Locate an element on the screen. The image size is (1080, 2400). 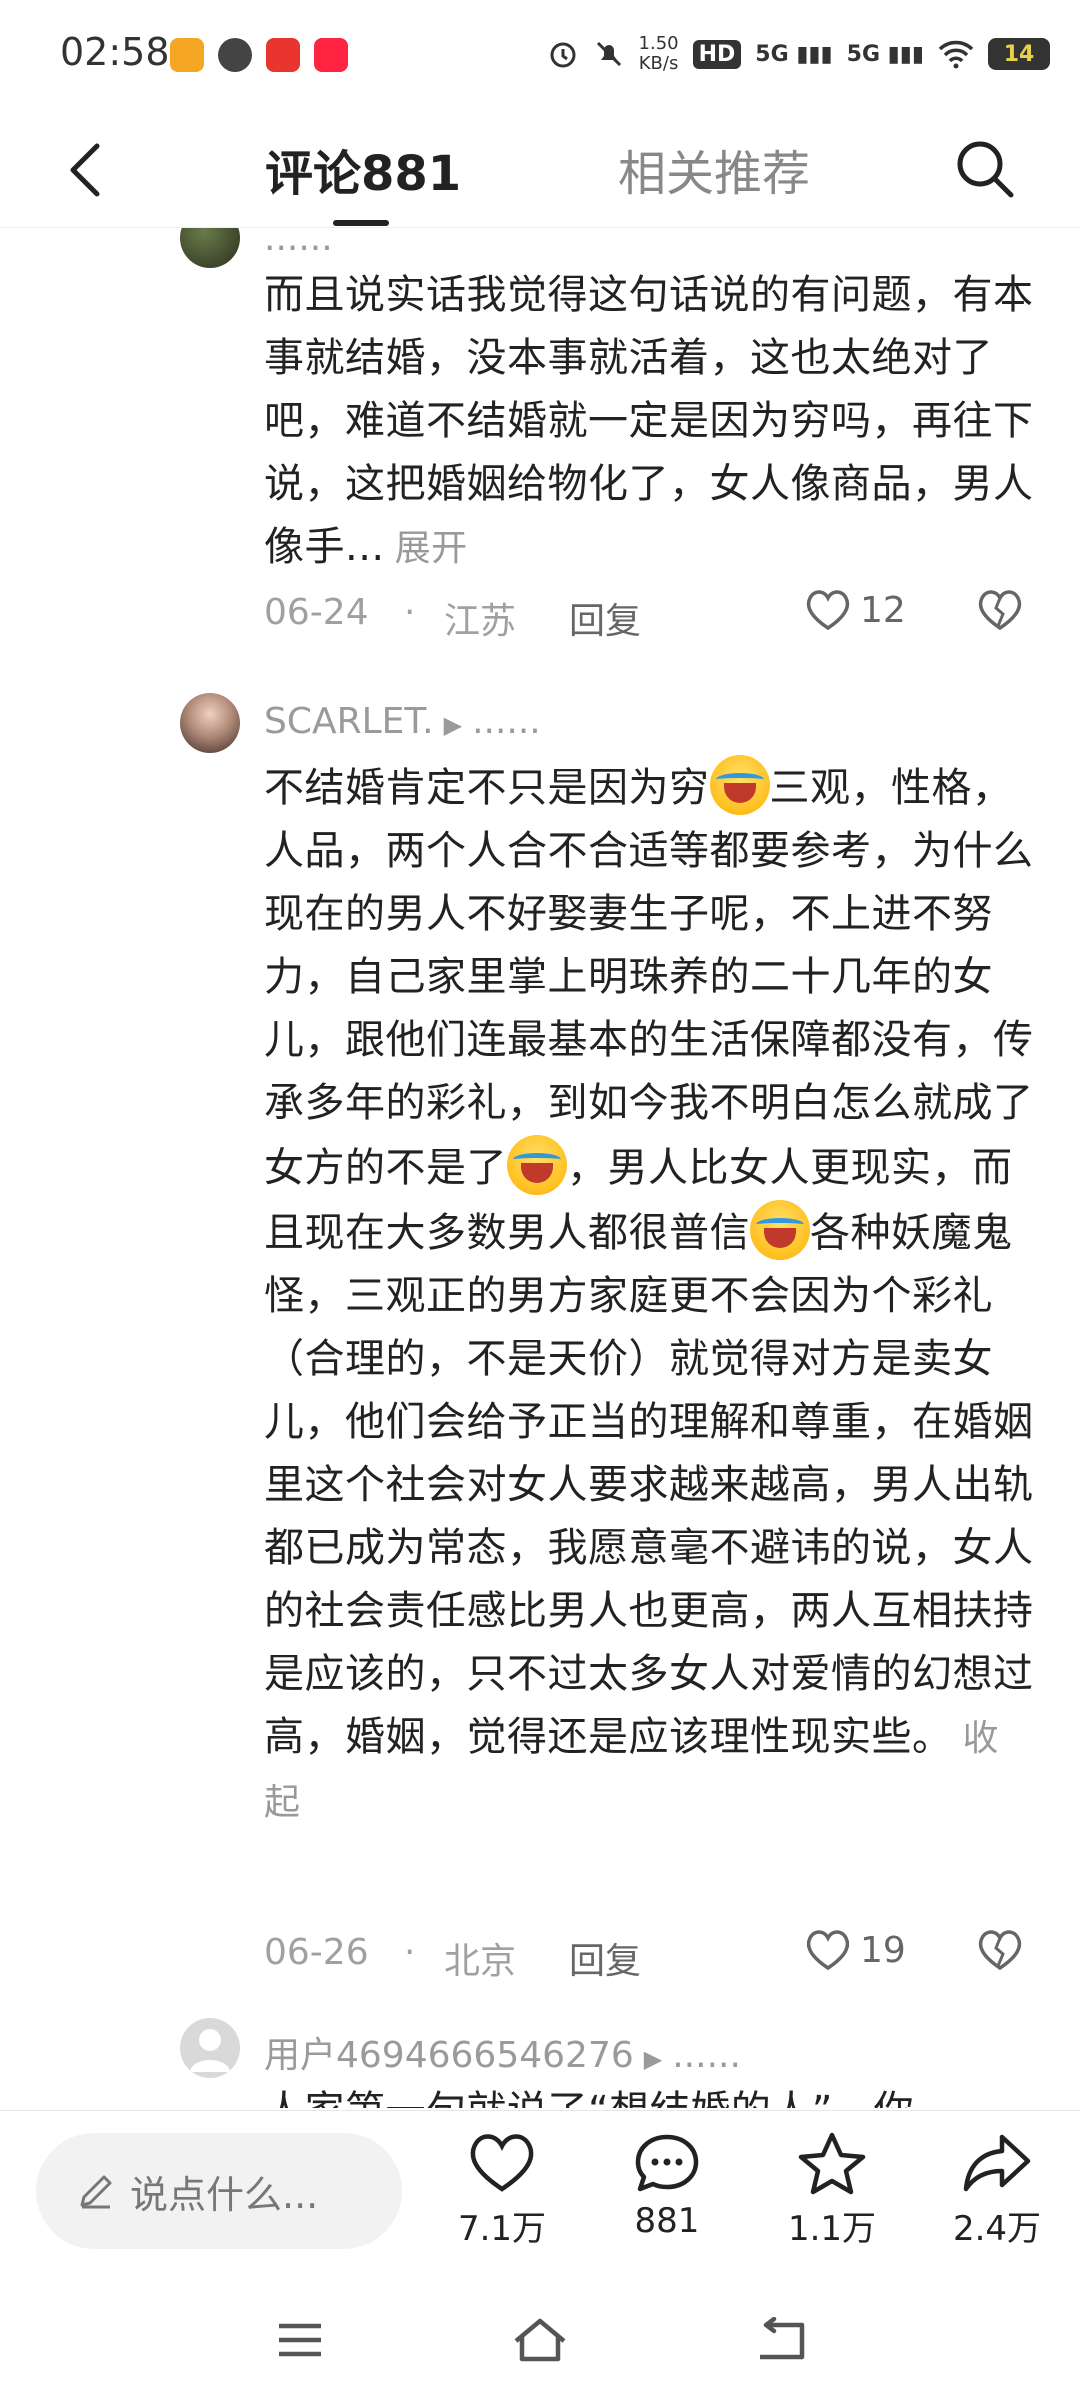
wifi-icon is located at coordinates (956, 54).